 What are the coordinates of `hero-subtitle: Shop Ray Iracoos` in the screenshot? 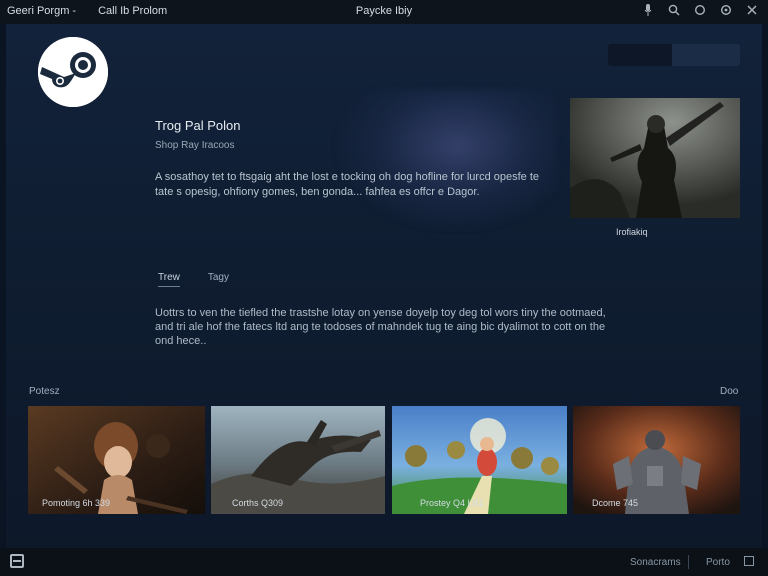 It's located at (195, 145).